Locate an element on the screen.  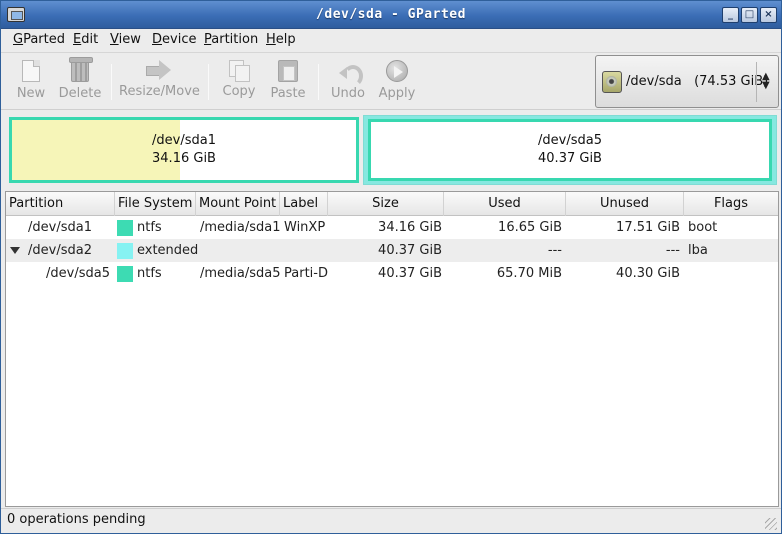
paste-label: Paste is located at coordinates (288, 93).